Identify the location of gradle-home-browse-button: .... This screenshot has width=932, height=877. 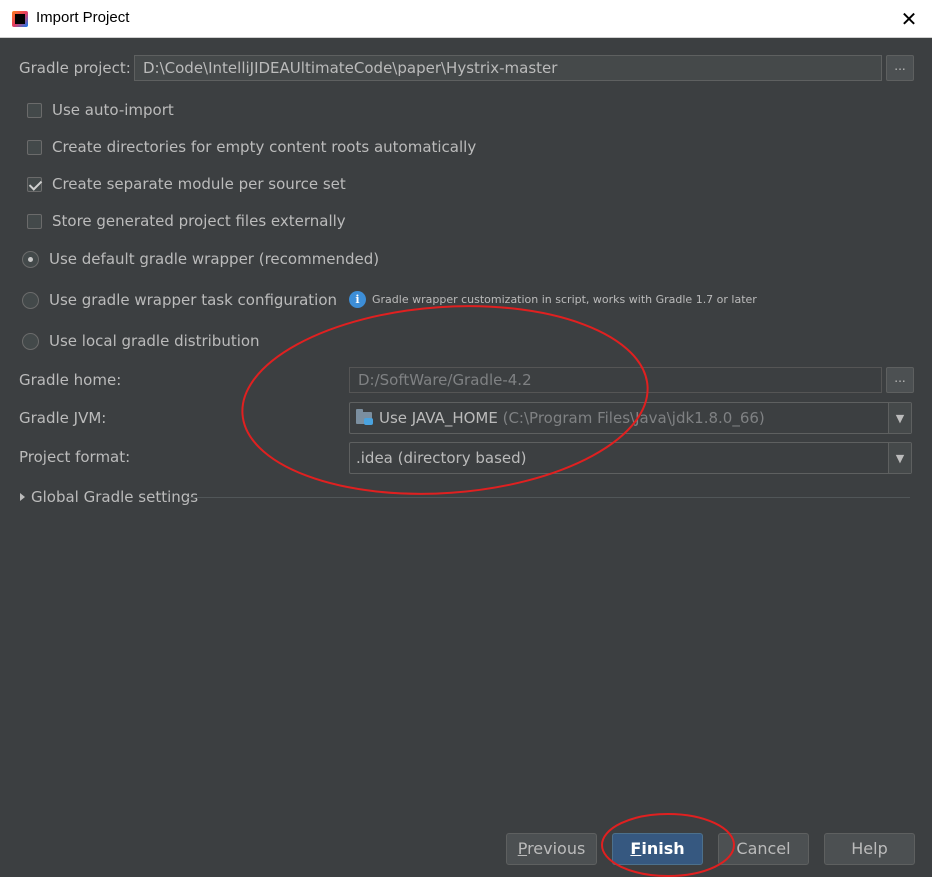
(900, 380).